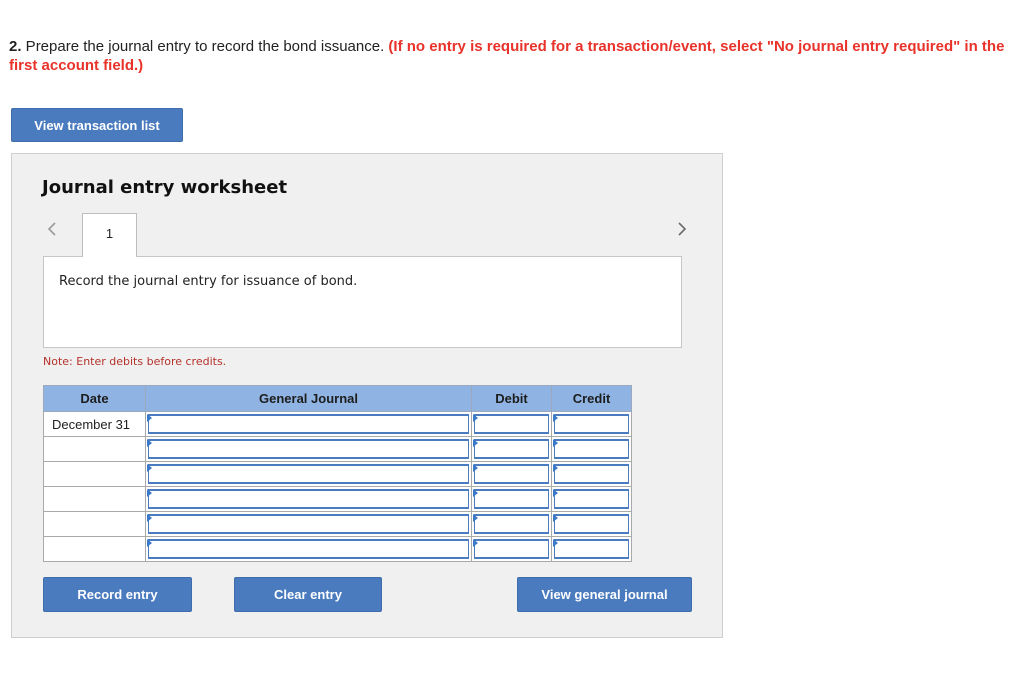 The image size is (1024, 675). Describe the element at coordinates (165, 187) in the screenshot. I see `worksheet-title: Journal entry worksheet` at that location.